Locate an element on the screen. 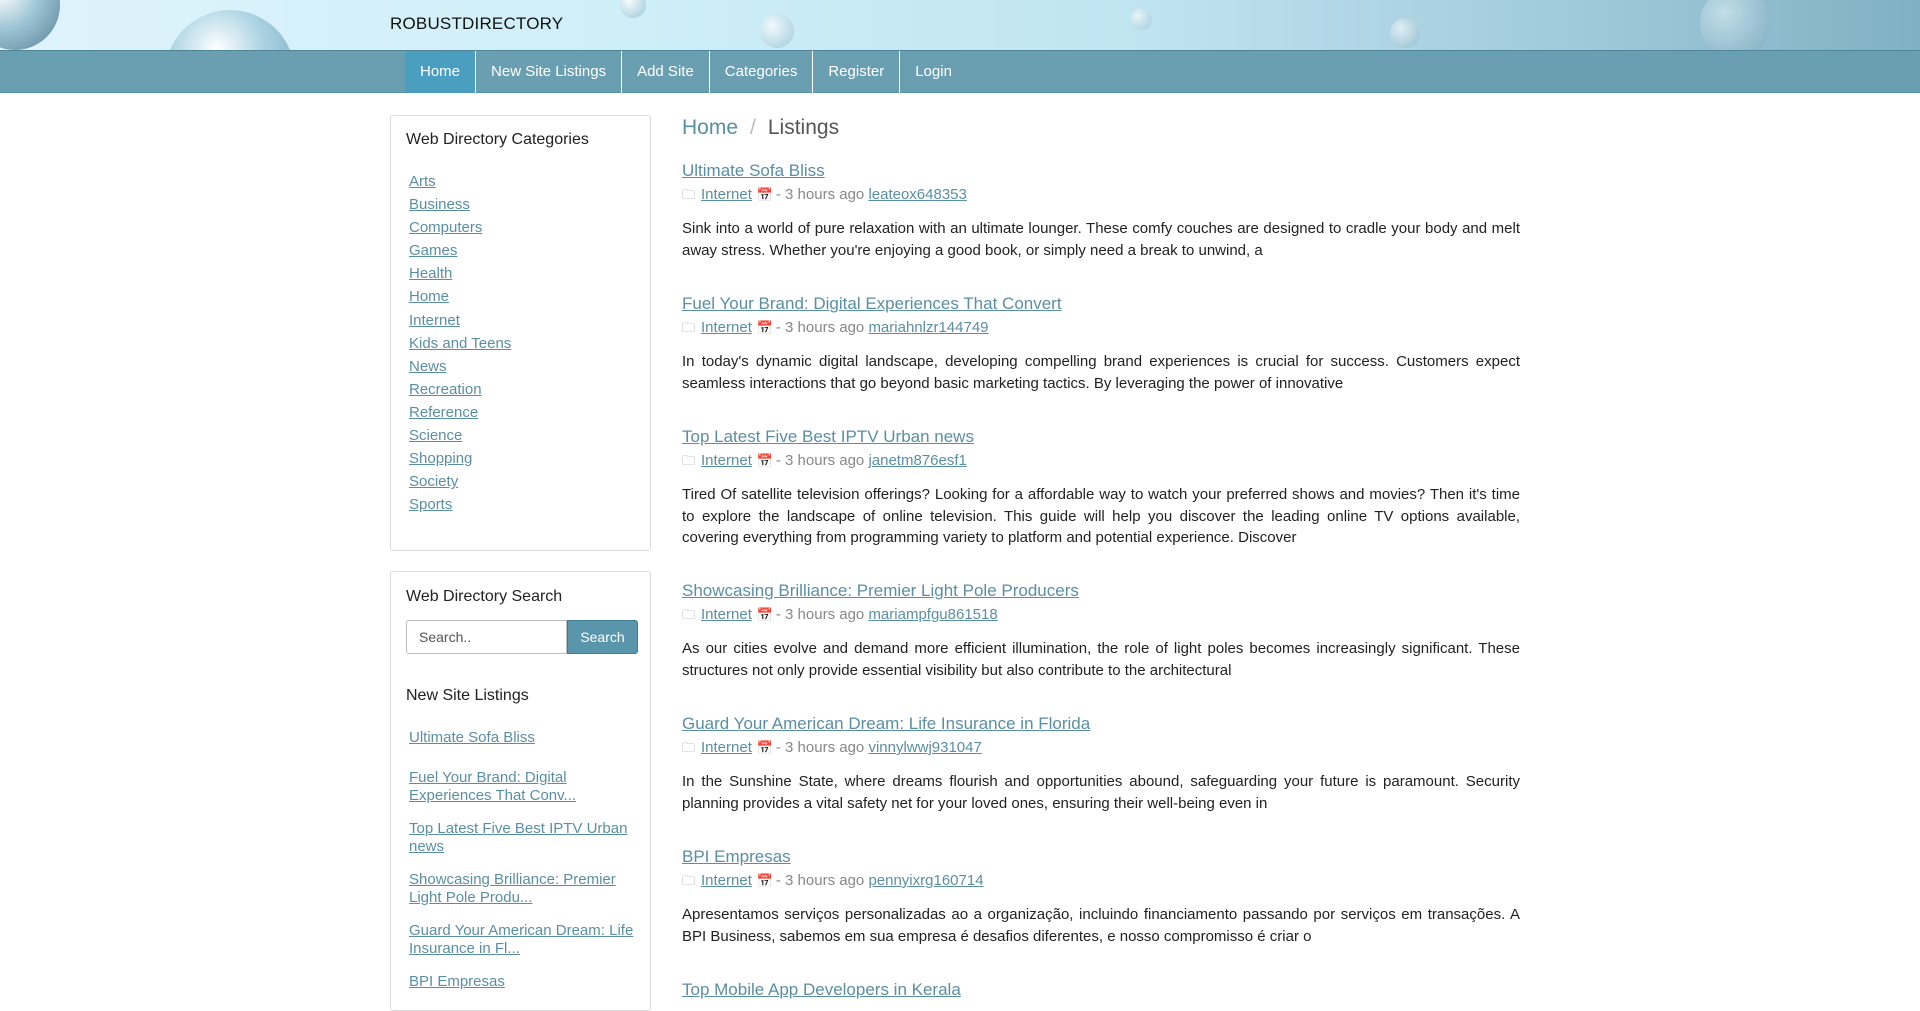 This screenshot has width=1920, height=1011. listing-user-link: pennyixrg160714 is located at coordinates (925, 880).